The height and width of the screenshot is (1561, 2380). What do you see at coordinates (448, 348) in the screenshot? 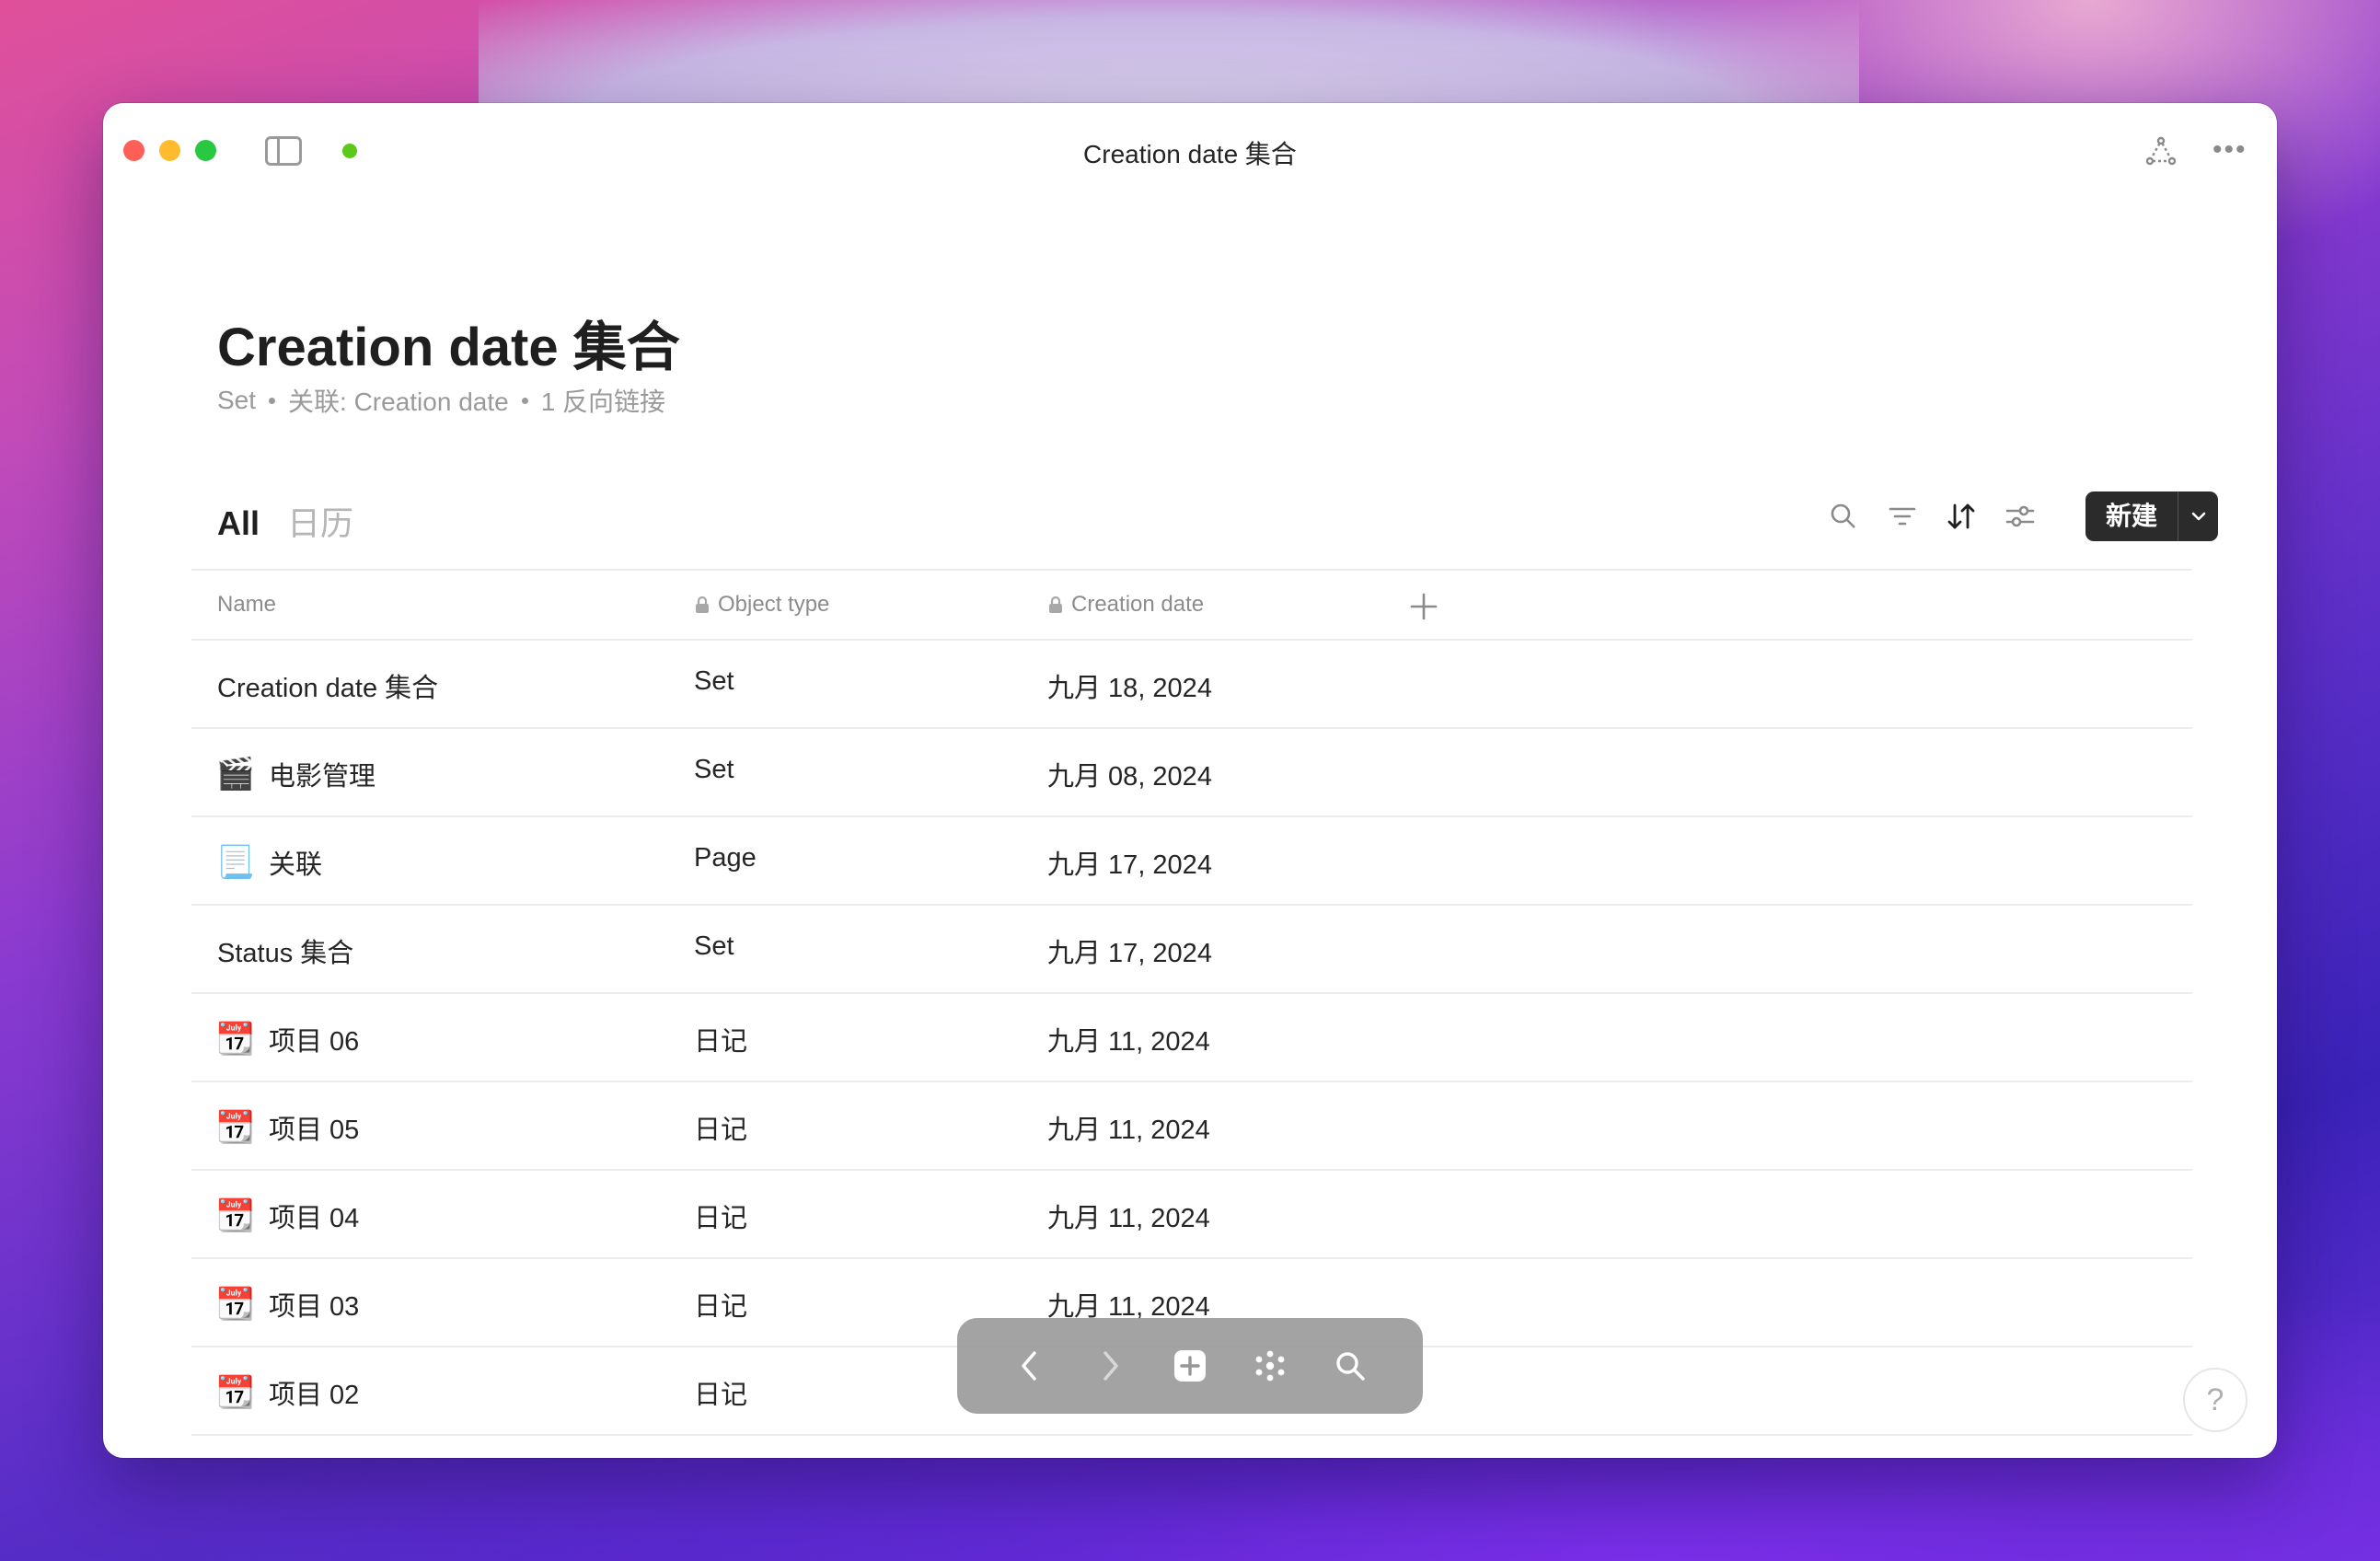
I see `page-title: Creation date 集合` at bounding box center [448, 348].